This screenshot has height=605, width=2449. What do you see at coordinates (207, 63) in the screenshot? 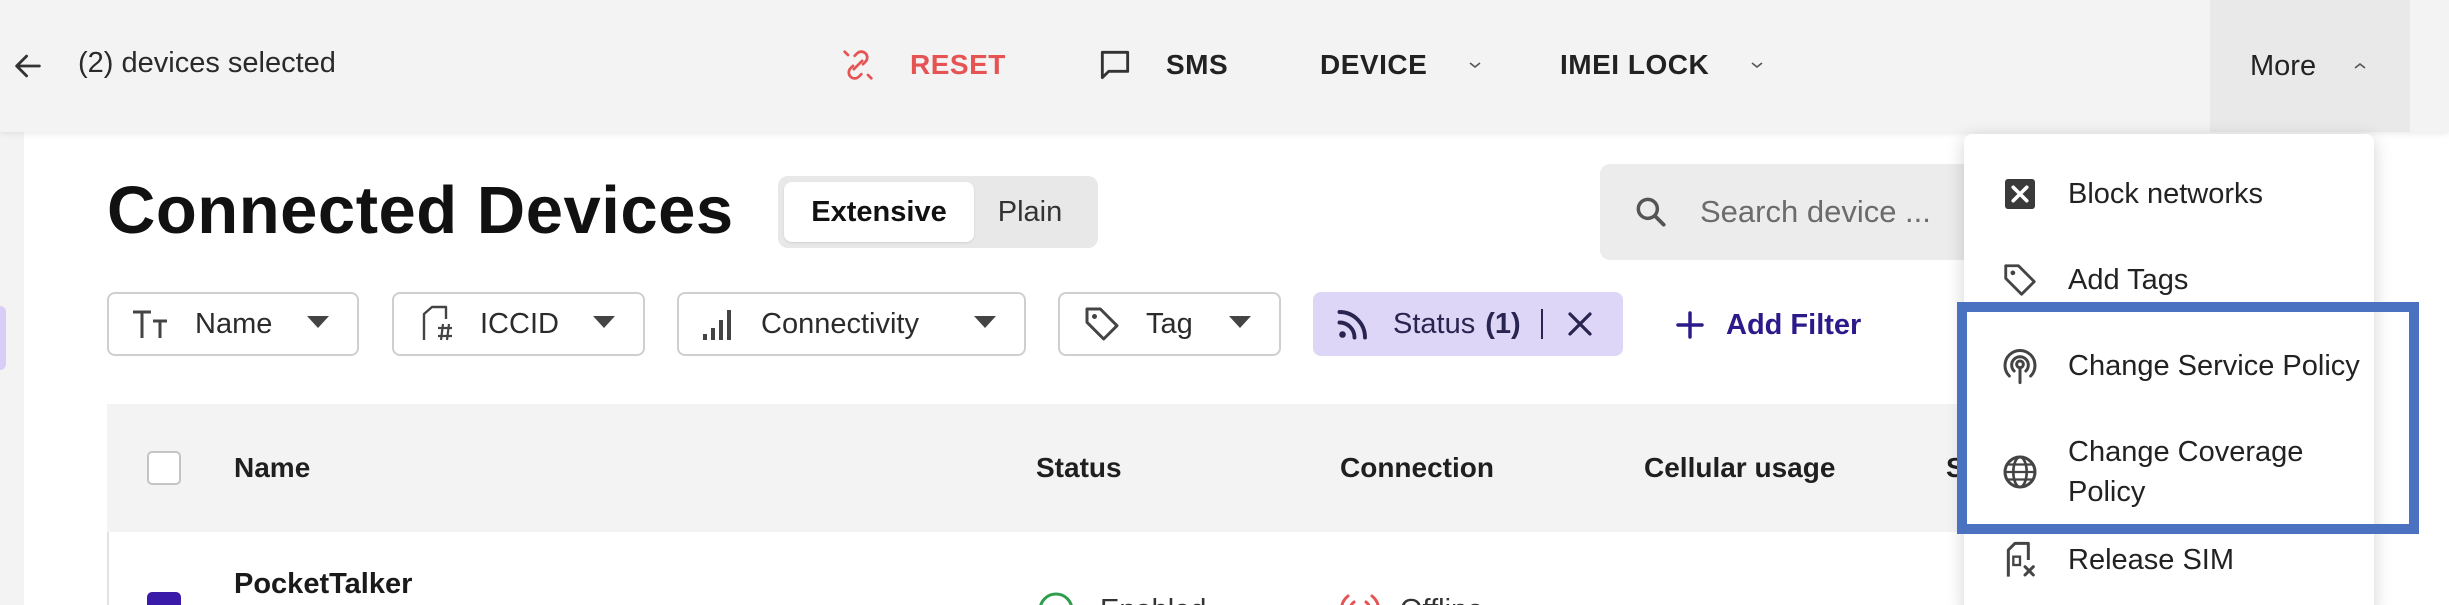
I see `selection-count: (2) devices selected` at bounding box center [207, 63].